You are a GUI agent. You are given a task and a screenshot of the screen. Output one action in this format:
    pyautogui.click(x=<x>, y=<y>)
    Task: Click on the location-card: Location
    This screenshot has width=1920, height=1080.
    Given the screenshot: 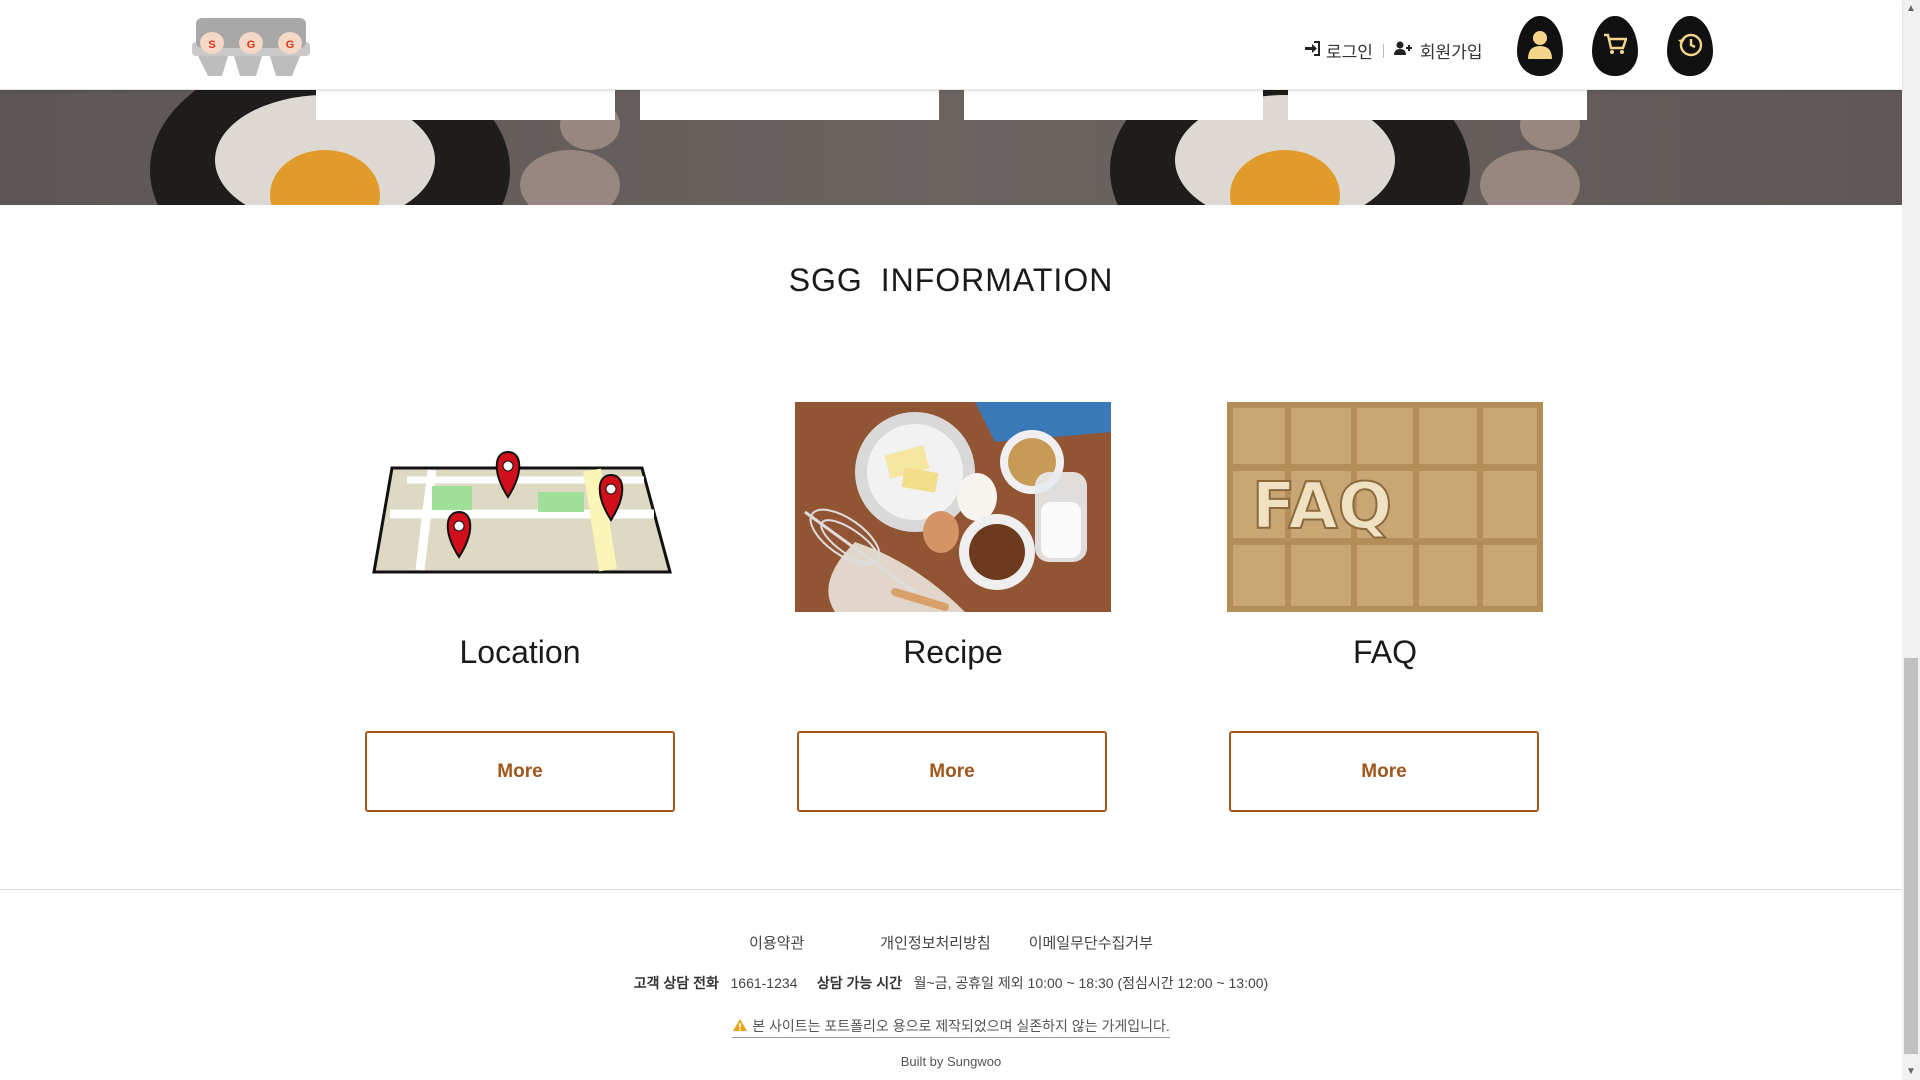 What is the action you would take?
    pyautogui.click(x=520, y=536)
    